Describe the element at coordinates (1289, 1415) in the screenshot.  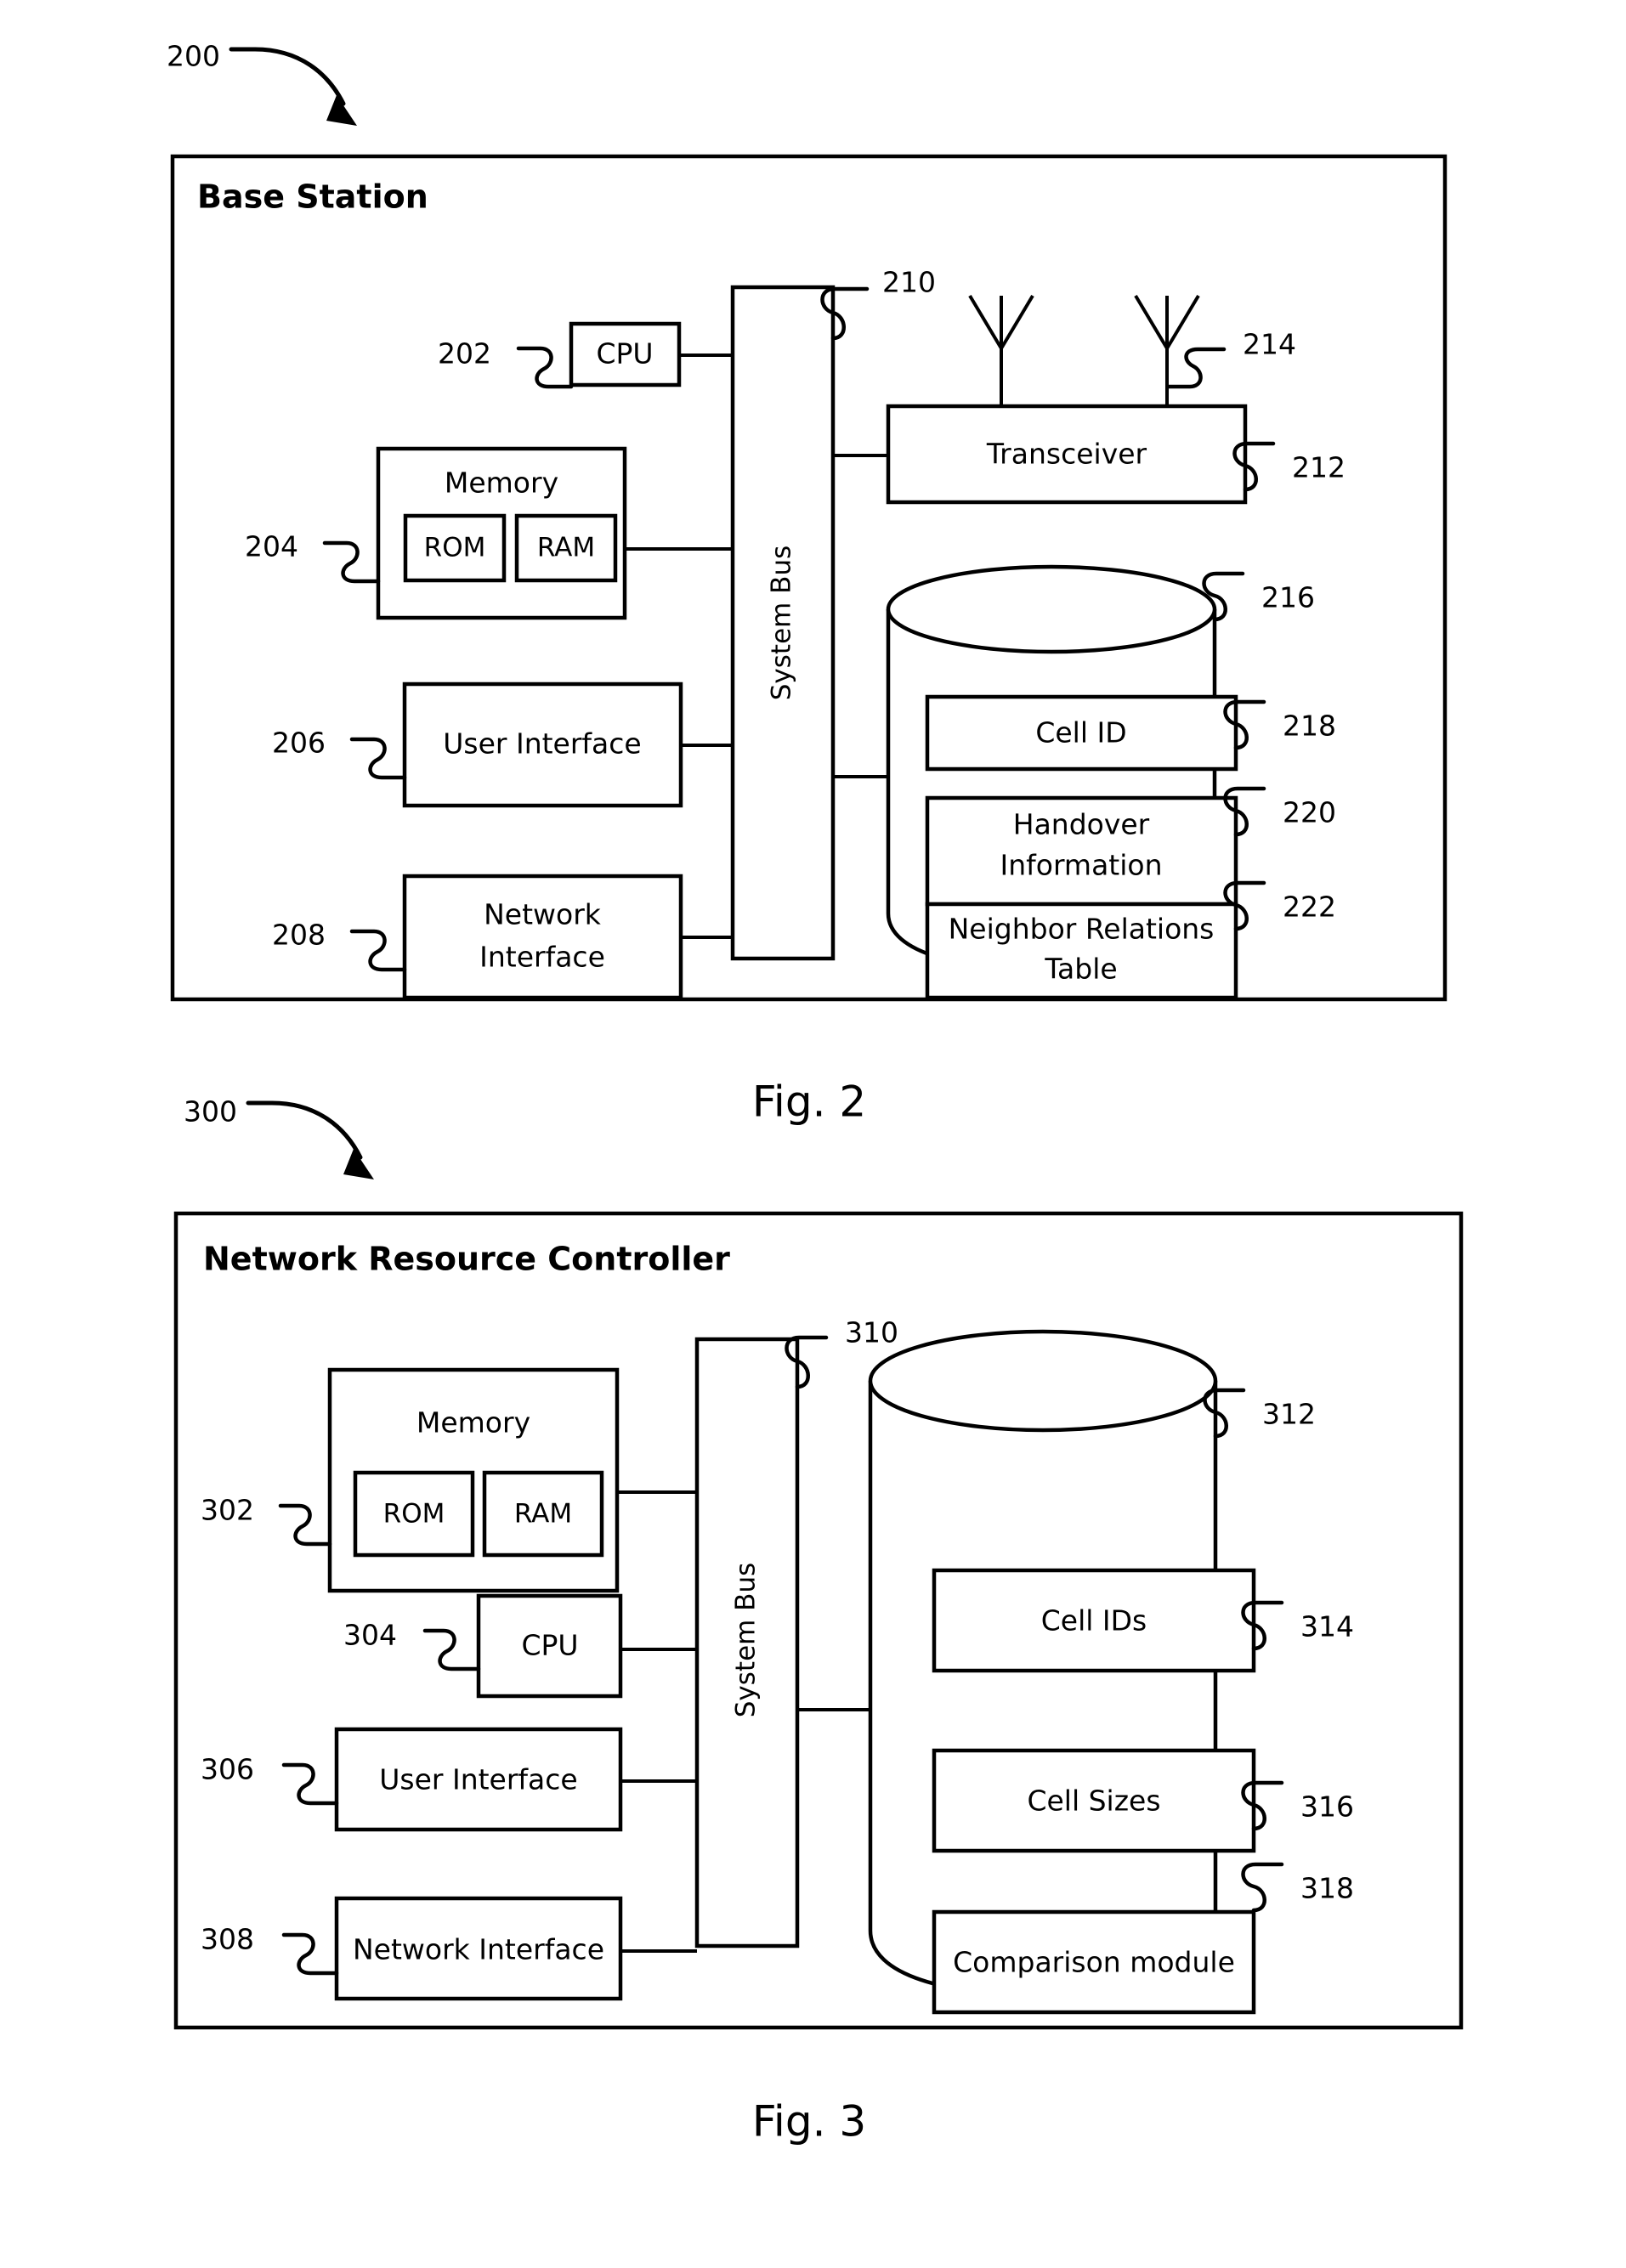
I see `fig3-db-ref-number: 312` at that location.